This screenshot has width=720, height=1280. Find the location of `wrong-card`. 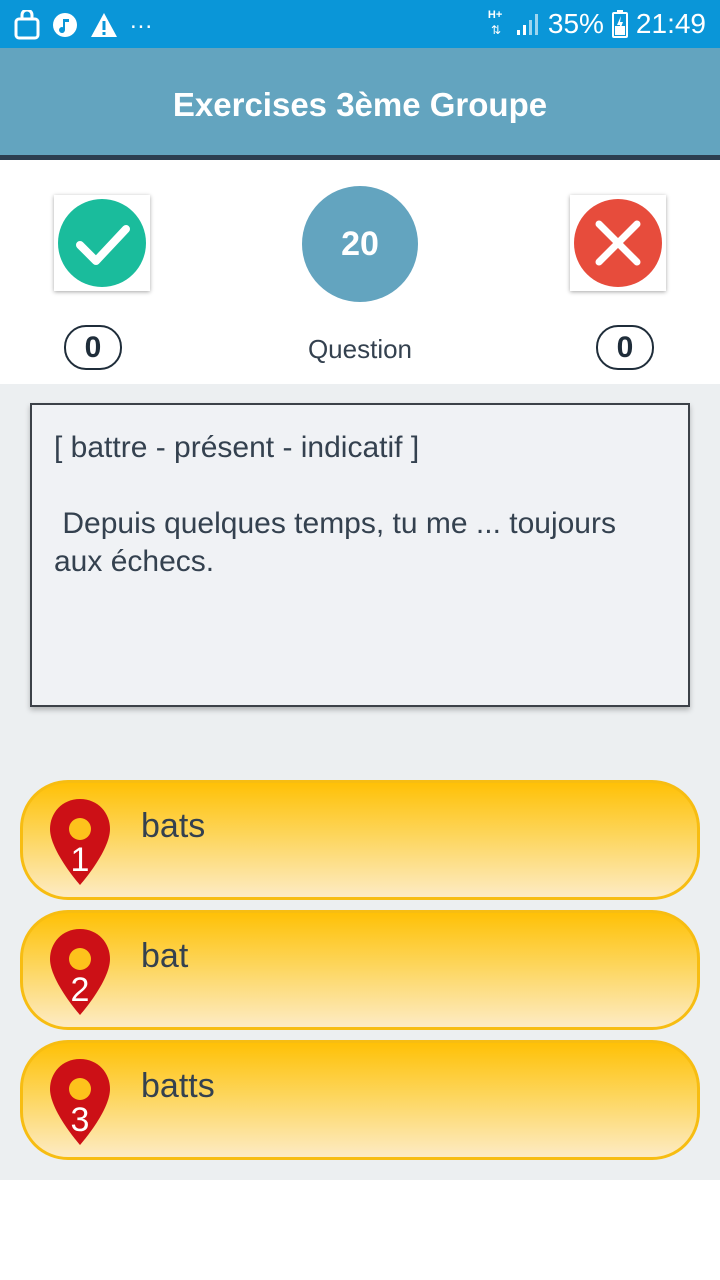

wrong-card is located at coordinates (618, 243).